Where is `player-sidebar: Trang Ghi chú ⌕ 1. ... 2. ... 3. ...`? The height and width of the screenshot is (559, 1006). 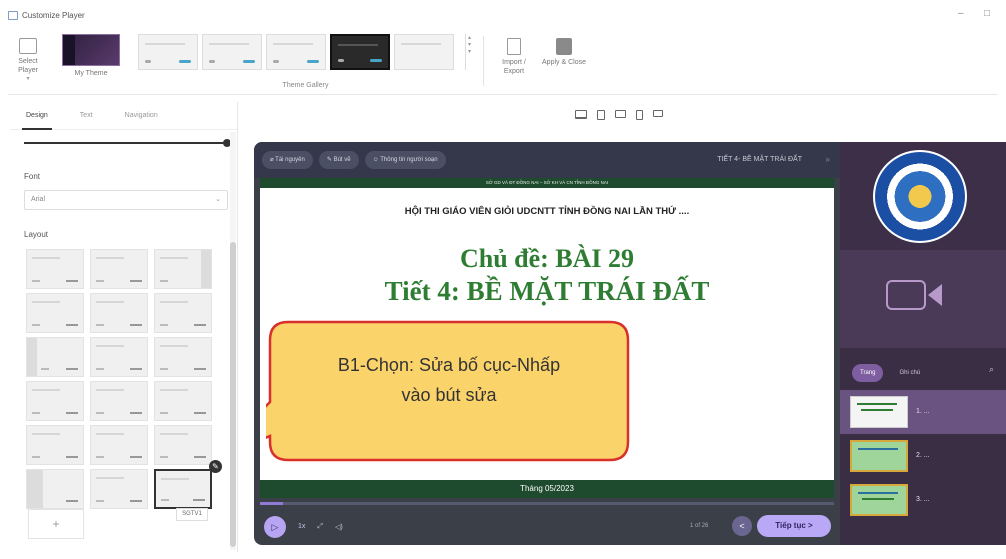 player-sidebar: Trang Ghi chú ⌕ 1. ... 2. ... 3. ... is located at coordinates (923, 343).